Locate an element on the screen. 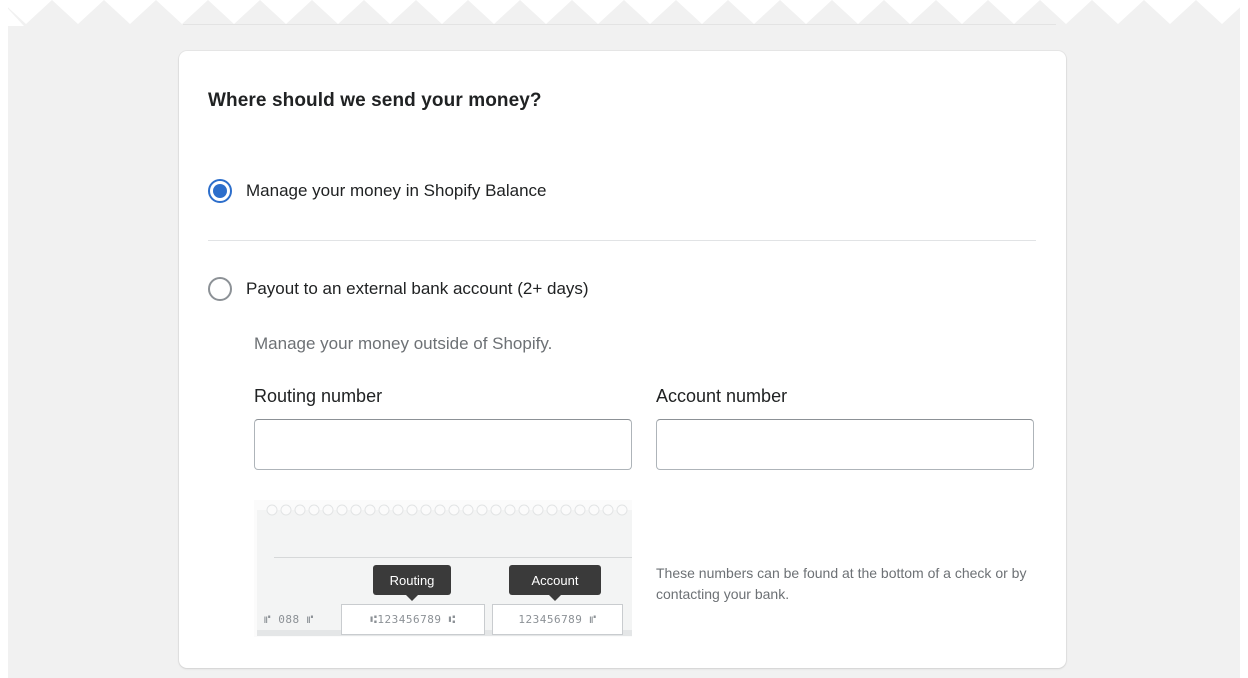 The width and height of the screenshot is (1248, 678). check-perforation is located at coordinates (447, 510).